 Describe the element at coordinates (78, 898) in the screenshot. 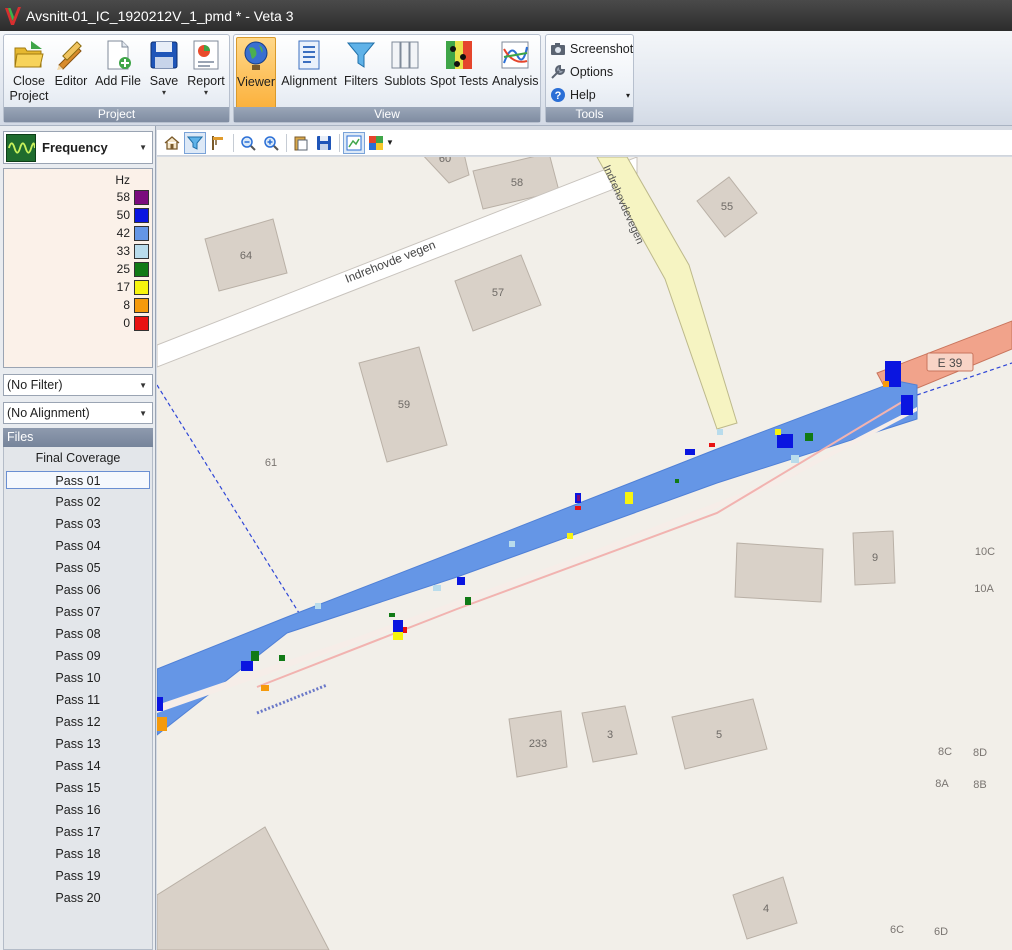

I see `file-item-pass-20: Pass 20` at that location.